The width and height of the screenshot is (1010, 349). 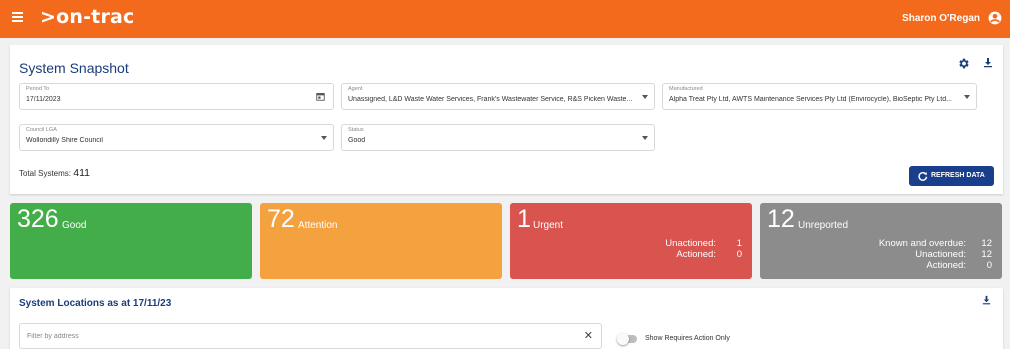 What do you see at coordinates (81, 173) in the screenshot?
I see `total-systems-value: 411` at bounding box center [81, 173].